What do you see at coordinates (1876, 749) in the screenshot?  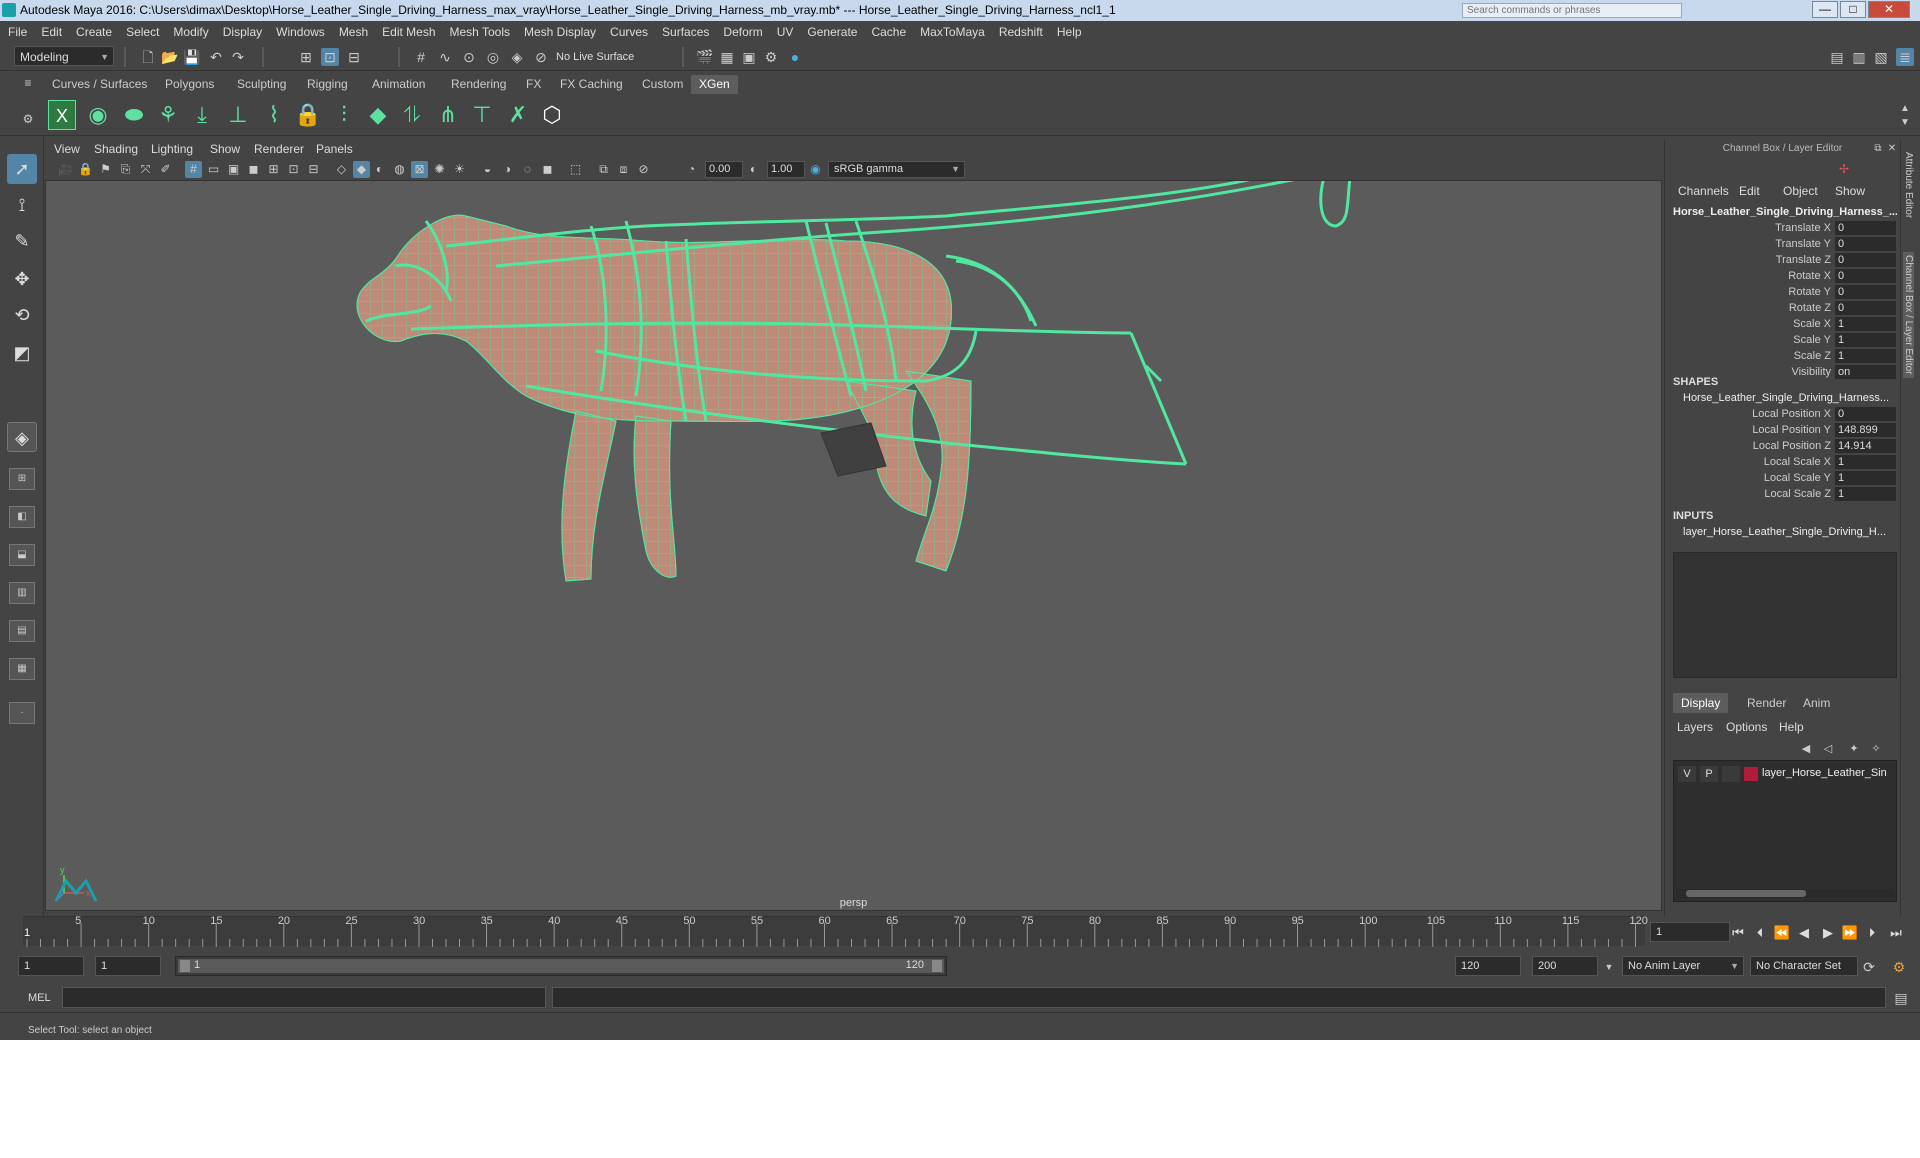 I see `create-layer-from-selected-icon: ✧` at bounding box center [1876, 749].